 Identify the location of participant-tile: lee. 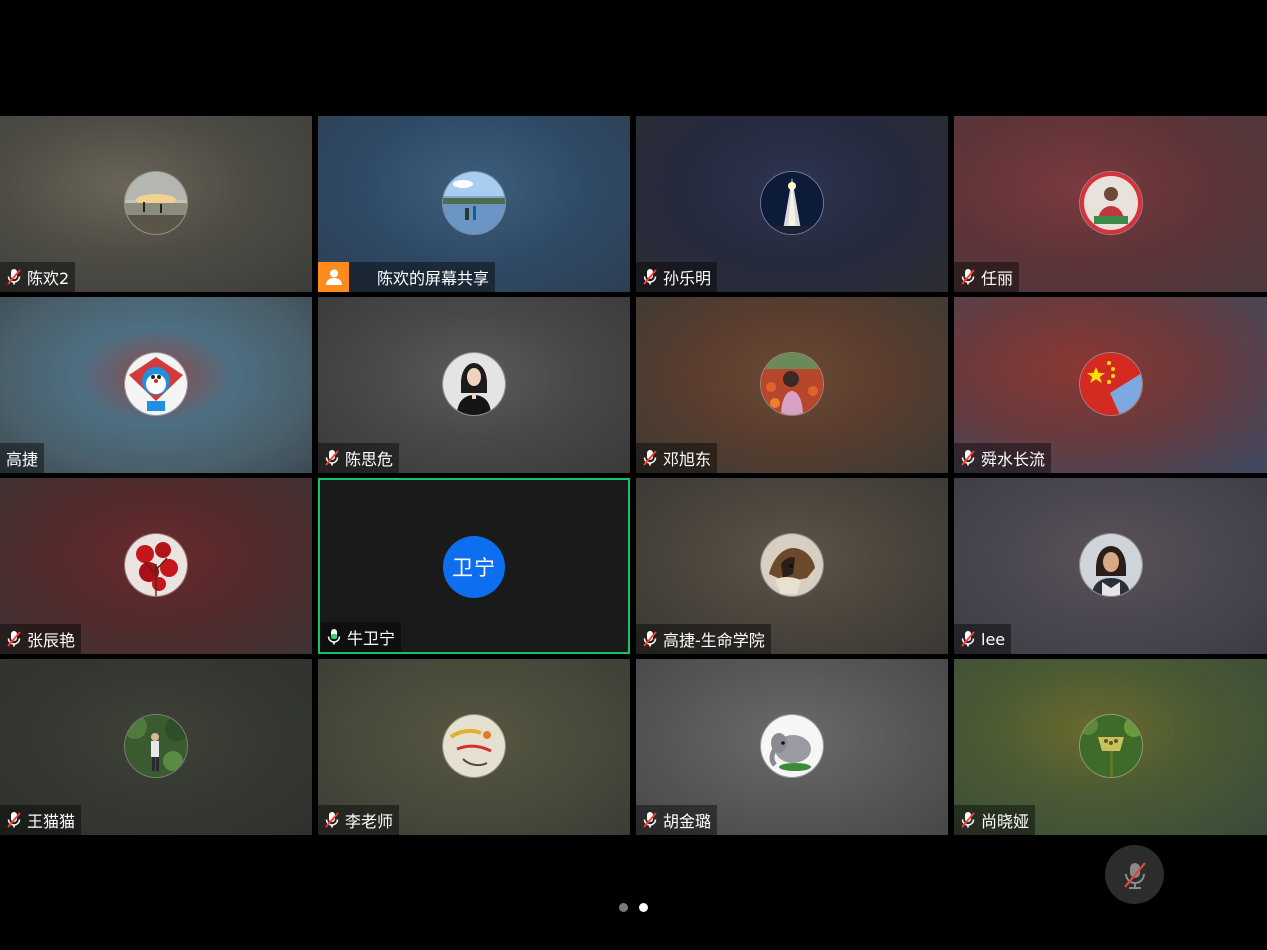
(1110, 566).